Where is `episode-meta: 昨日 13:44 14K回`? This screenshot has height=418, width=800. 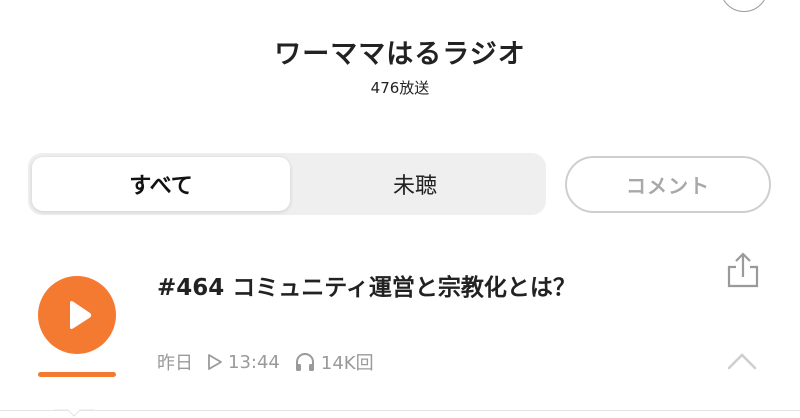 episode-meta: 昨日 13:44 14K回 is located at coordinates (265, 362).